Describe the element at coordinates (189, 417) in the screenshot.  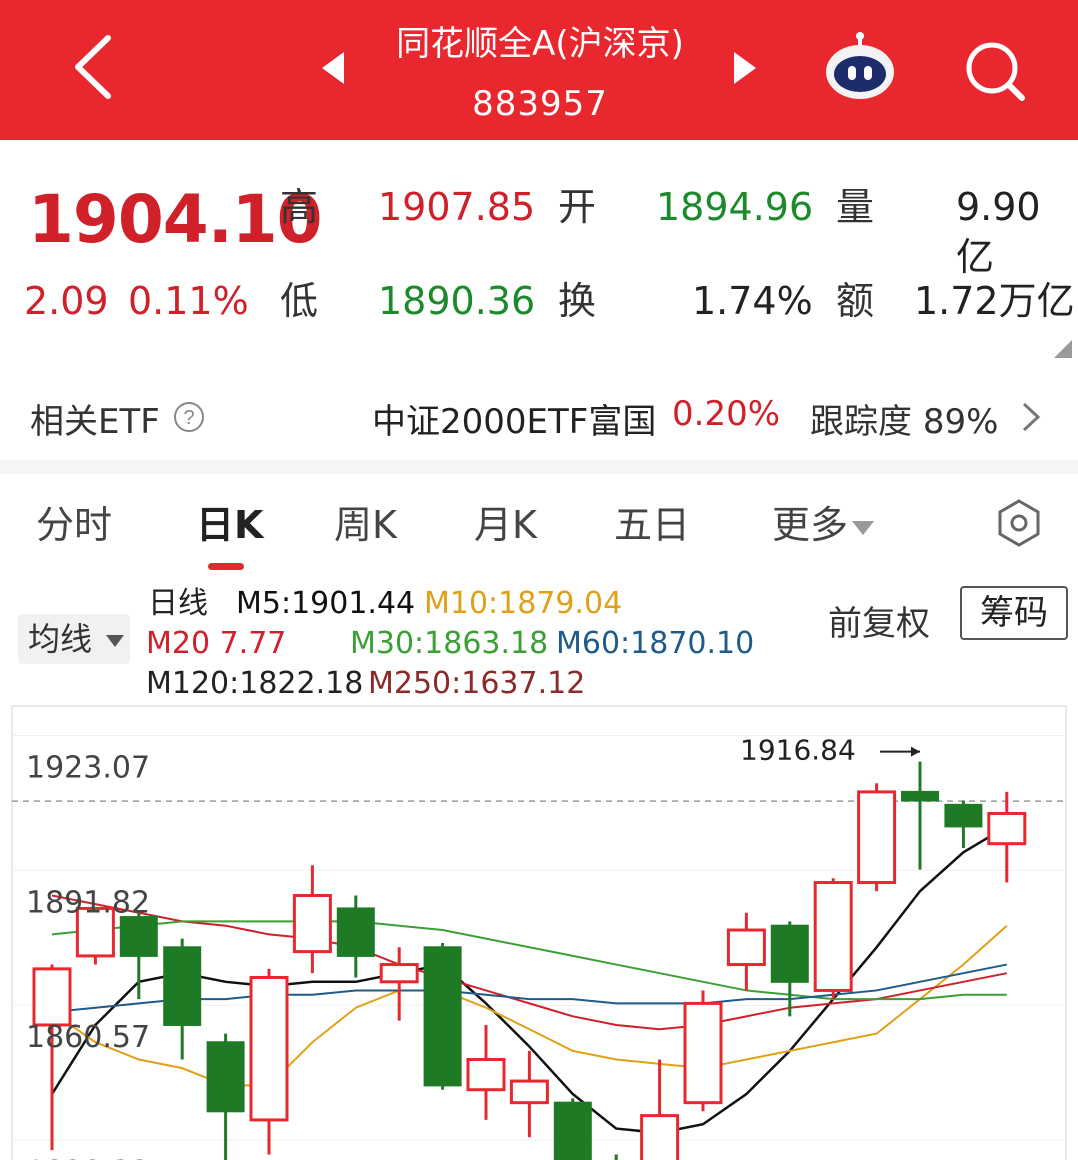
I see `help-icon: ?` at that location.